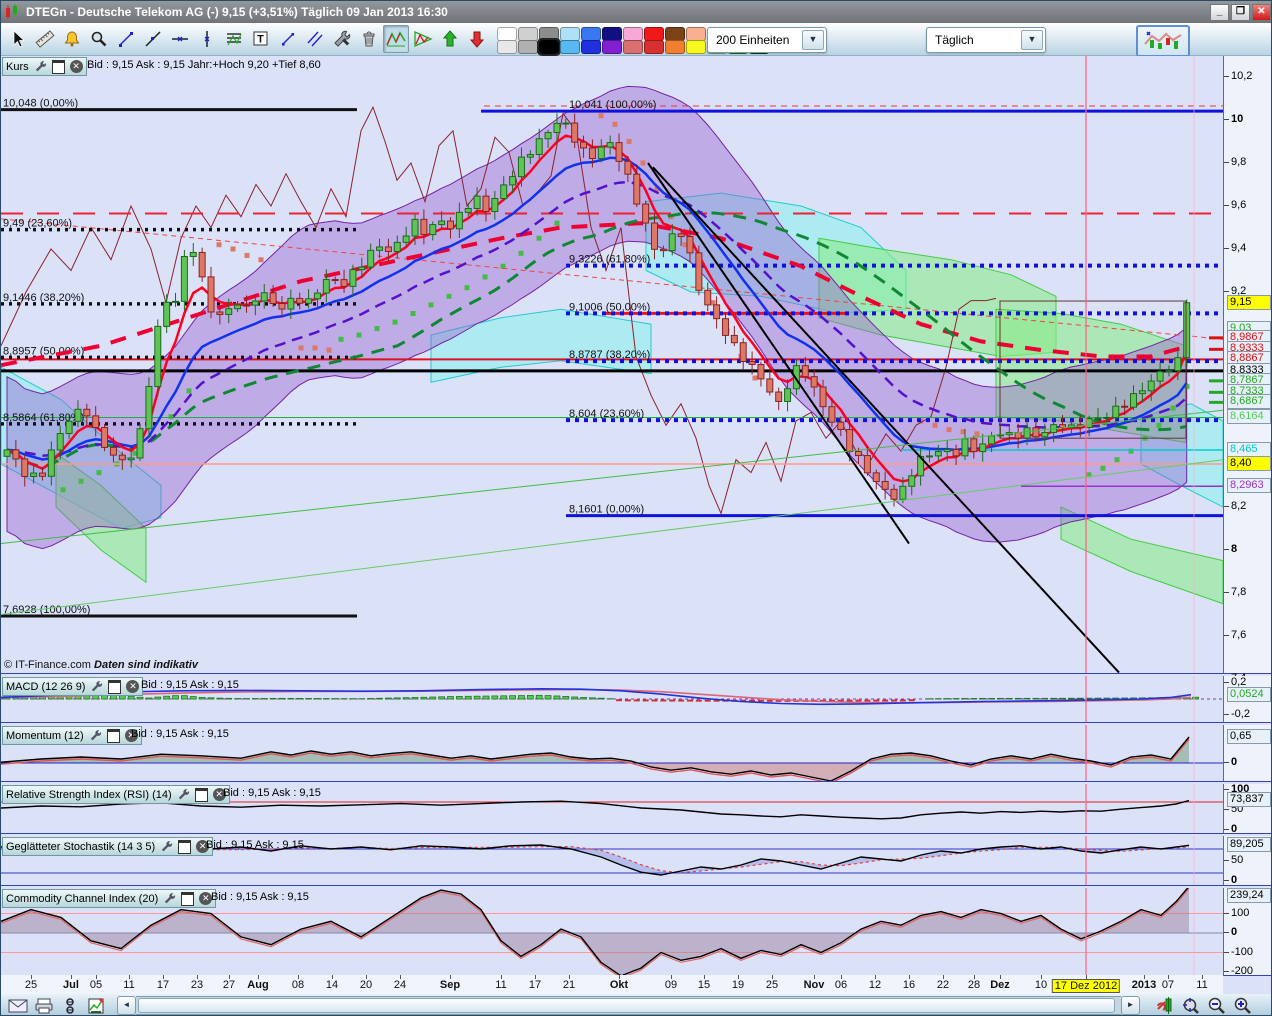 This screenshot has width=1272, height=1016. I want to click on scrollbar-track, so click(628, 1005).